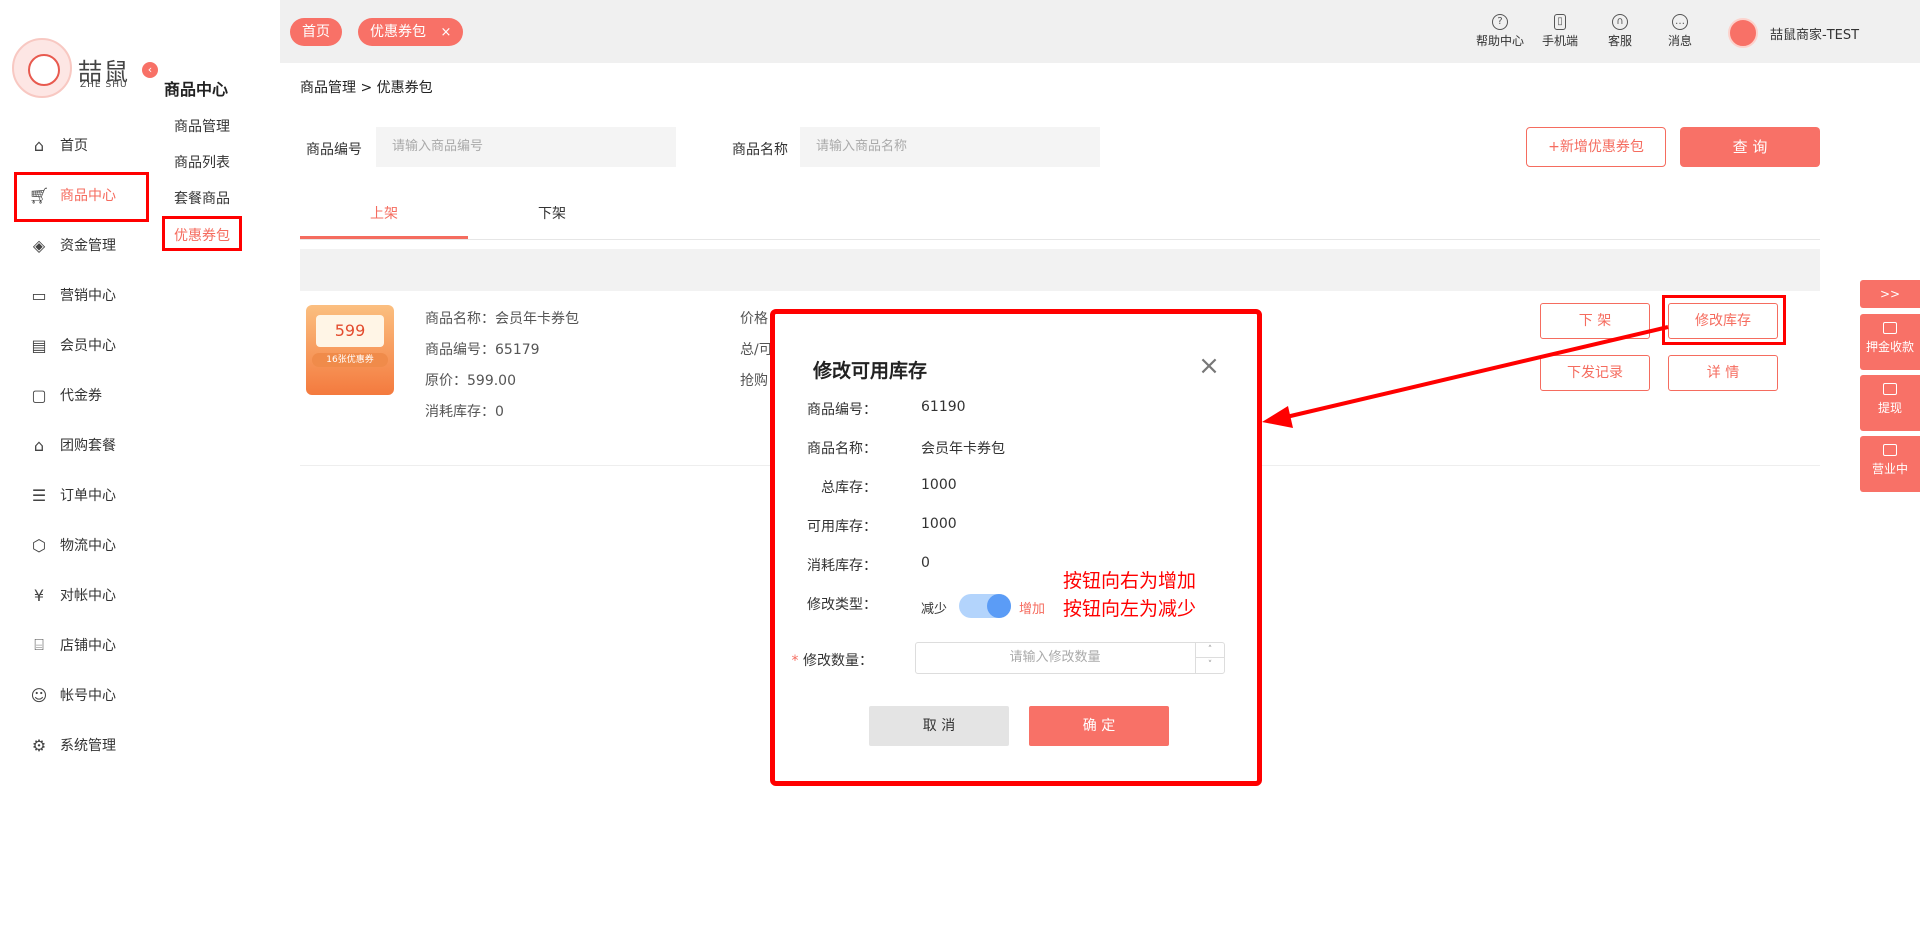  I want to click on deposit-button: 押金收款, so click(1890, 342).